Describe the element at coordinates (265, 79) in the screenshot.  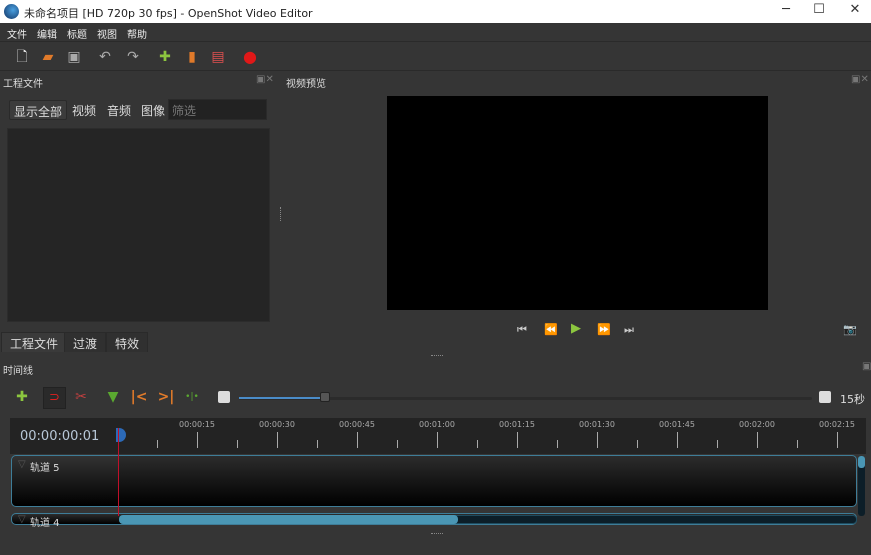
I see `panel-float-close-icon: ▣✕` at that location.